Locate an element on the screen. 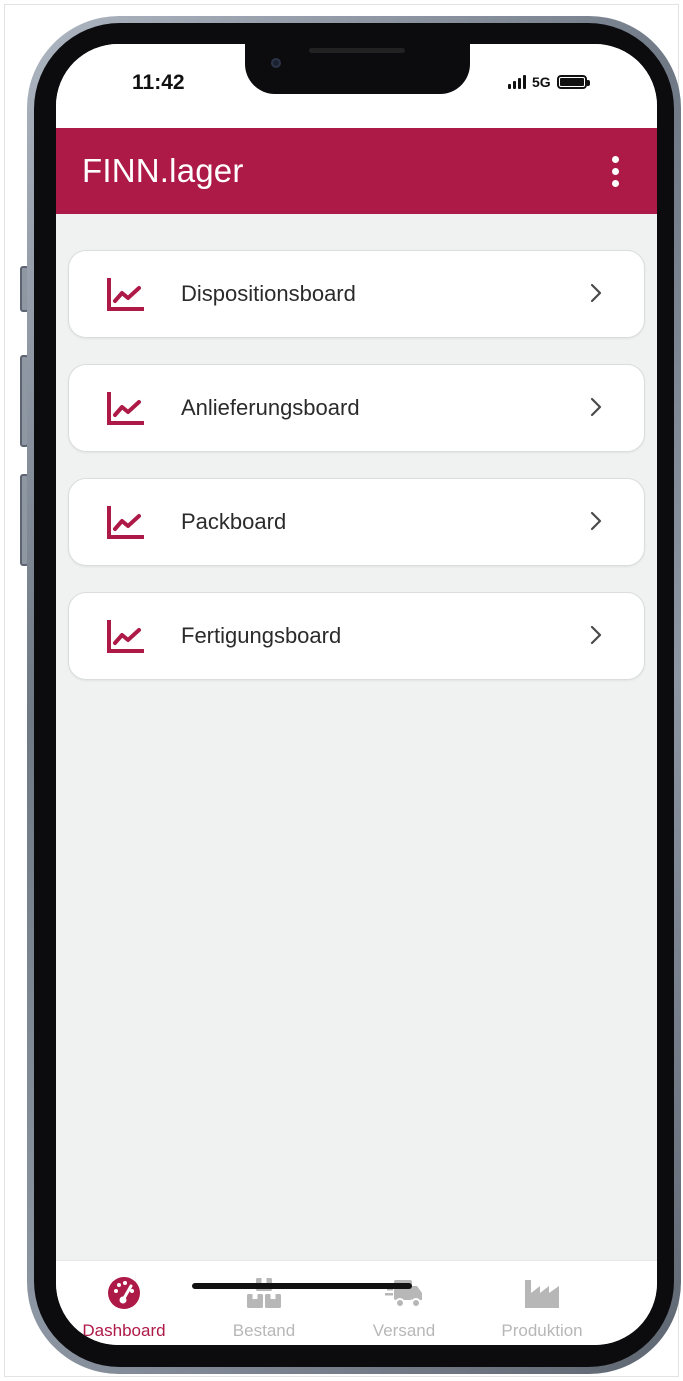 The width and height of the screenshot is (683, 1381). home-indicator is located at coordinates (302, 1286).